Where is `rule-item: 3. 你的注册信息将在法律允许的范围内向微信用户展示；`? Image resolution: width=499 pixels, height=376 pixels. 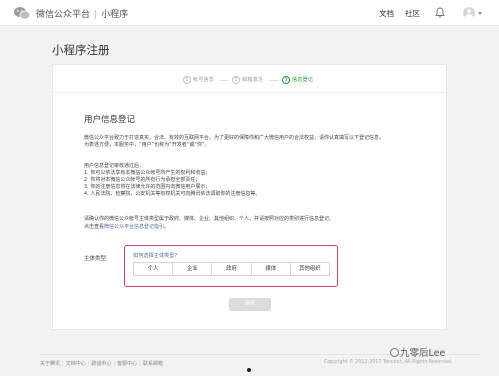 rule-item: 3. 你的注册信息将在法律允许的范围内向微信用户展示； is located at coordinates (147, 187).